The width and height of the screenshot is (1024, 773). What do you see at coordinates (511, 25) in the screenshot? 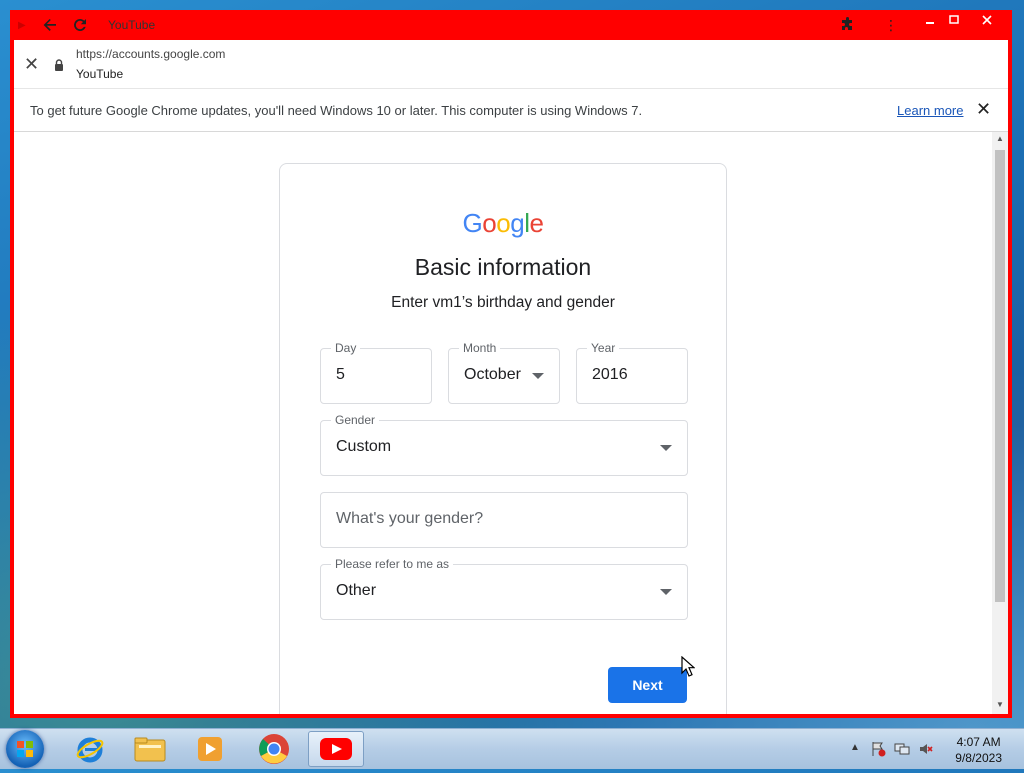
I see `title-bar: ▶ YouTube ⋮` at bounding box center [511, 25].